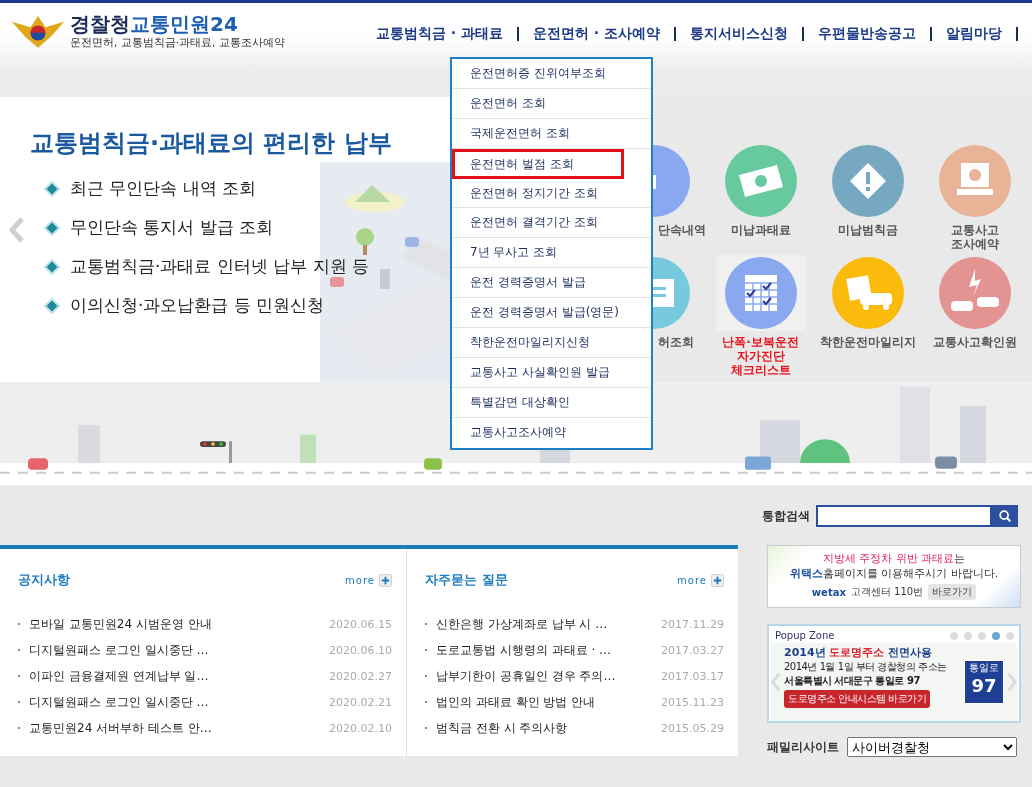 The height and width of the screenshot is (787, 1032). What do you see at coordinates (360, 728) in the screenshot?
I see `post-date: 2020.02.10` at bounding box center [360, 728].